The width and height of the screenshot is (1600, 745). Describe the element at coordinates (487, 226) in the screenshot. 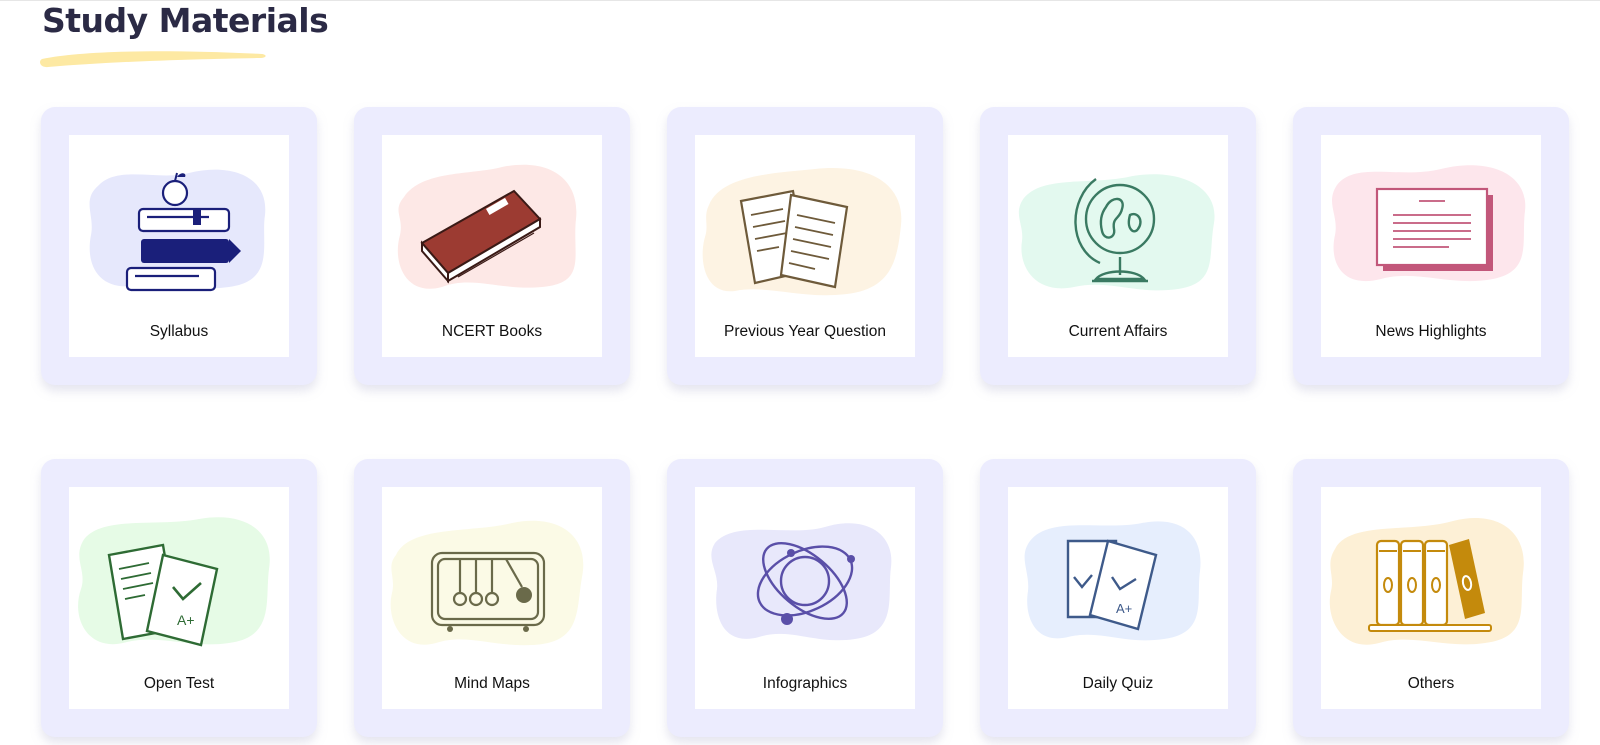

I see `closed-book-icon` at that location.